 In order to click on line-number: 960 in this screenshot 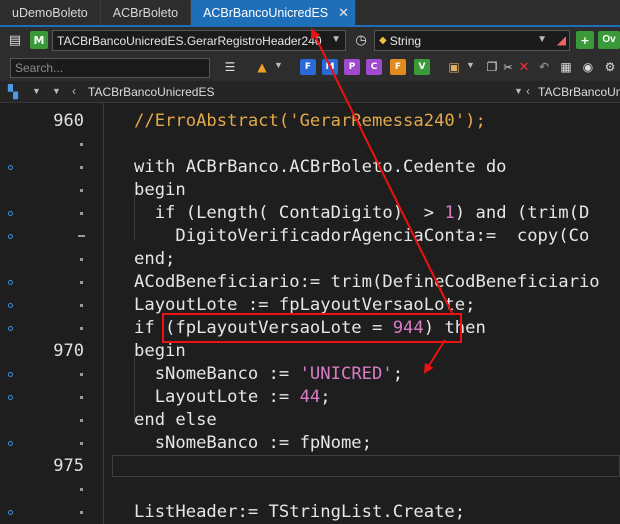, I will do `click(68, 121)`.